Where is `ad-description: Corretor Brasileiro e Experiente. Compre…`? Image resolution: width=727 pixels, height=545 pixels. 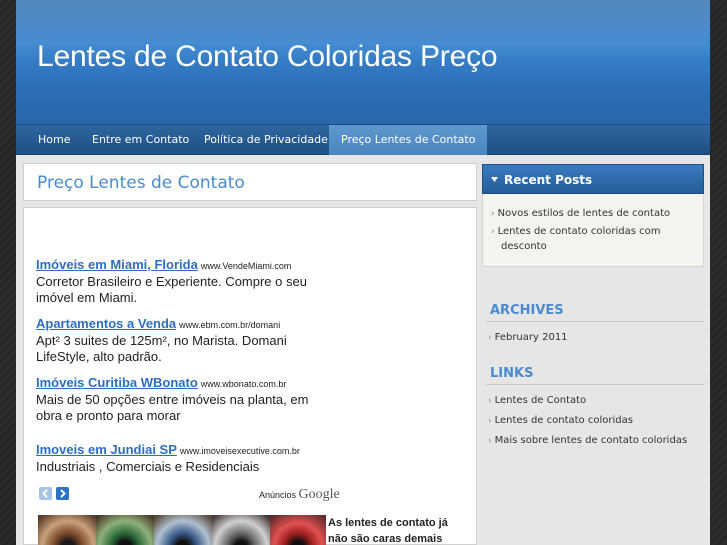 ad-description: Corretor Brasileiro e Experiente. Compre… is located at coordinates (171, 289).